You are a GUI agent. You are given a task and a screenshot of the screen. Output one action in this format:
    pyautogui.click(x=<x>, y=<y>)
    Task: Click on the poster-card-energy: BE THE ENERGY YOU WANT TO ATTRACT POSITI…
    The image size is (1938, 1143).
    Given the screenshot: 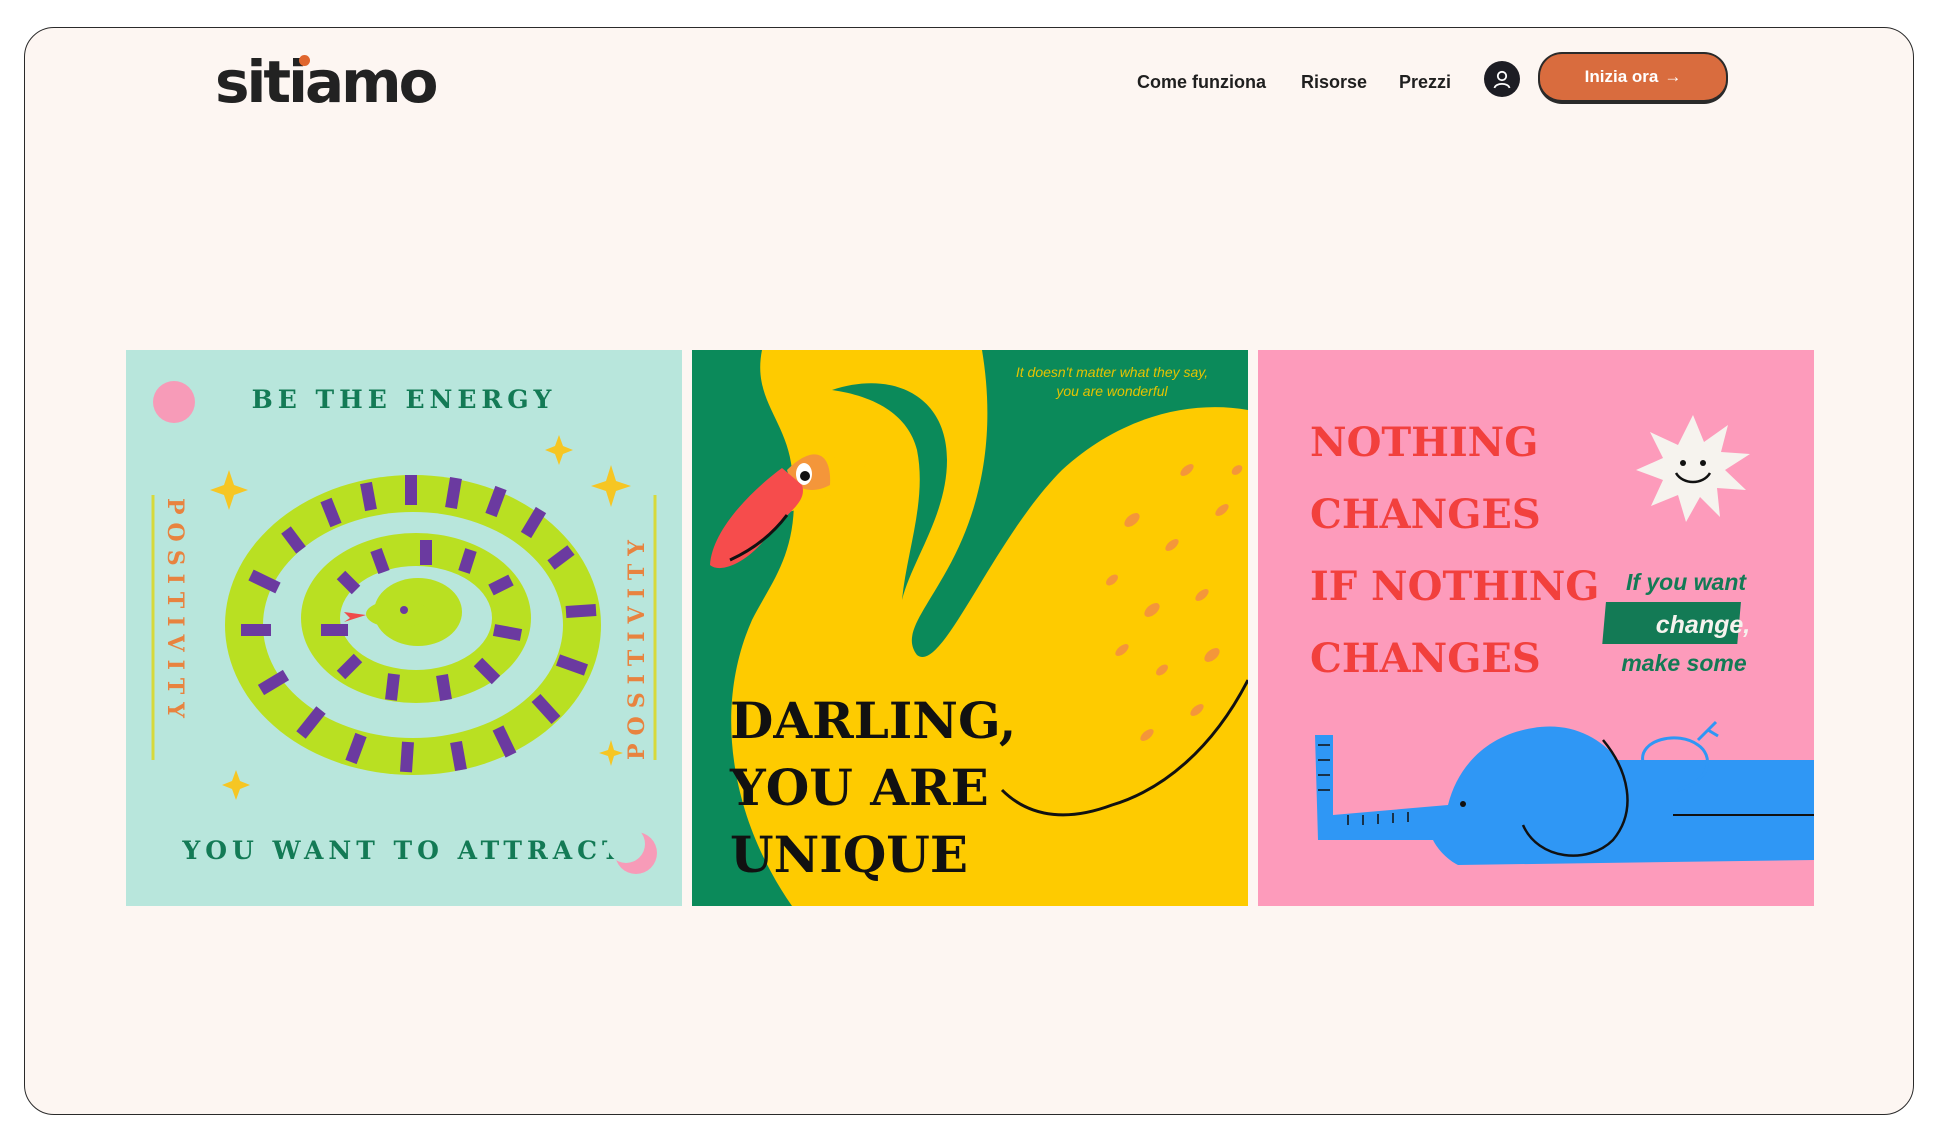 What is the action you would take?
    pyautogui.click(x=404, y=628)
    